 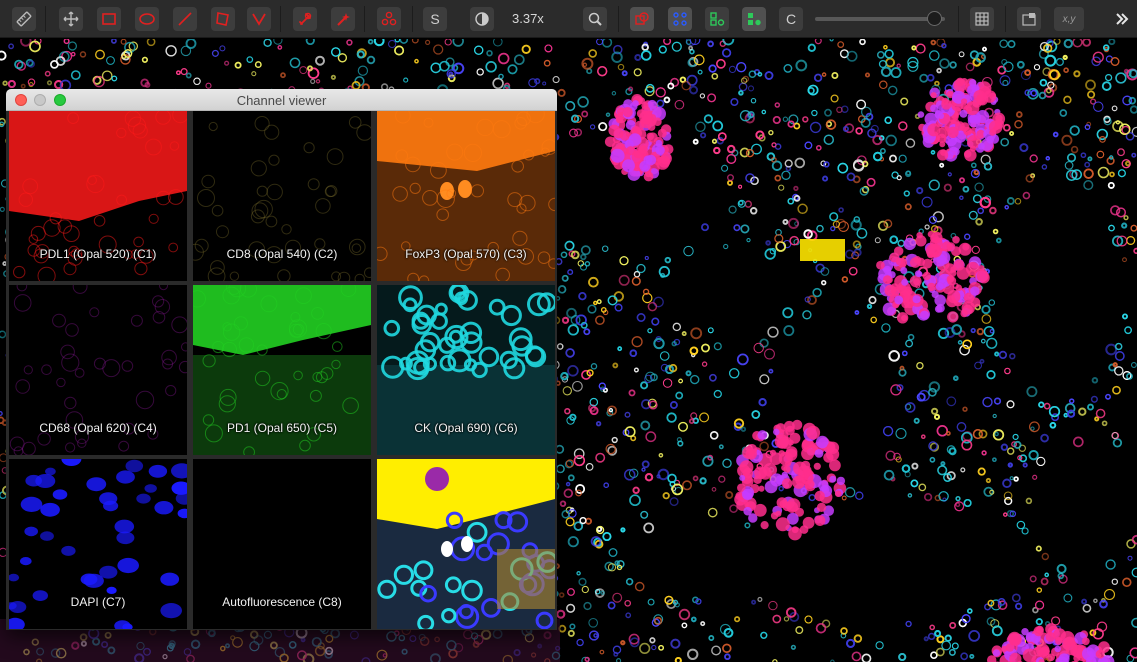 What do you see at coordinates (466, 254) in the screenshot?
I see `channel-label: FoxP3 (Opal 570) (C3)` at bounding box center [466, 254].